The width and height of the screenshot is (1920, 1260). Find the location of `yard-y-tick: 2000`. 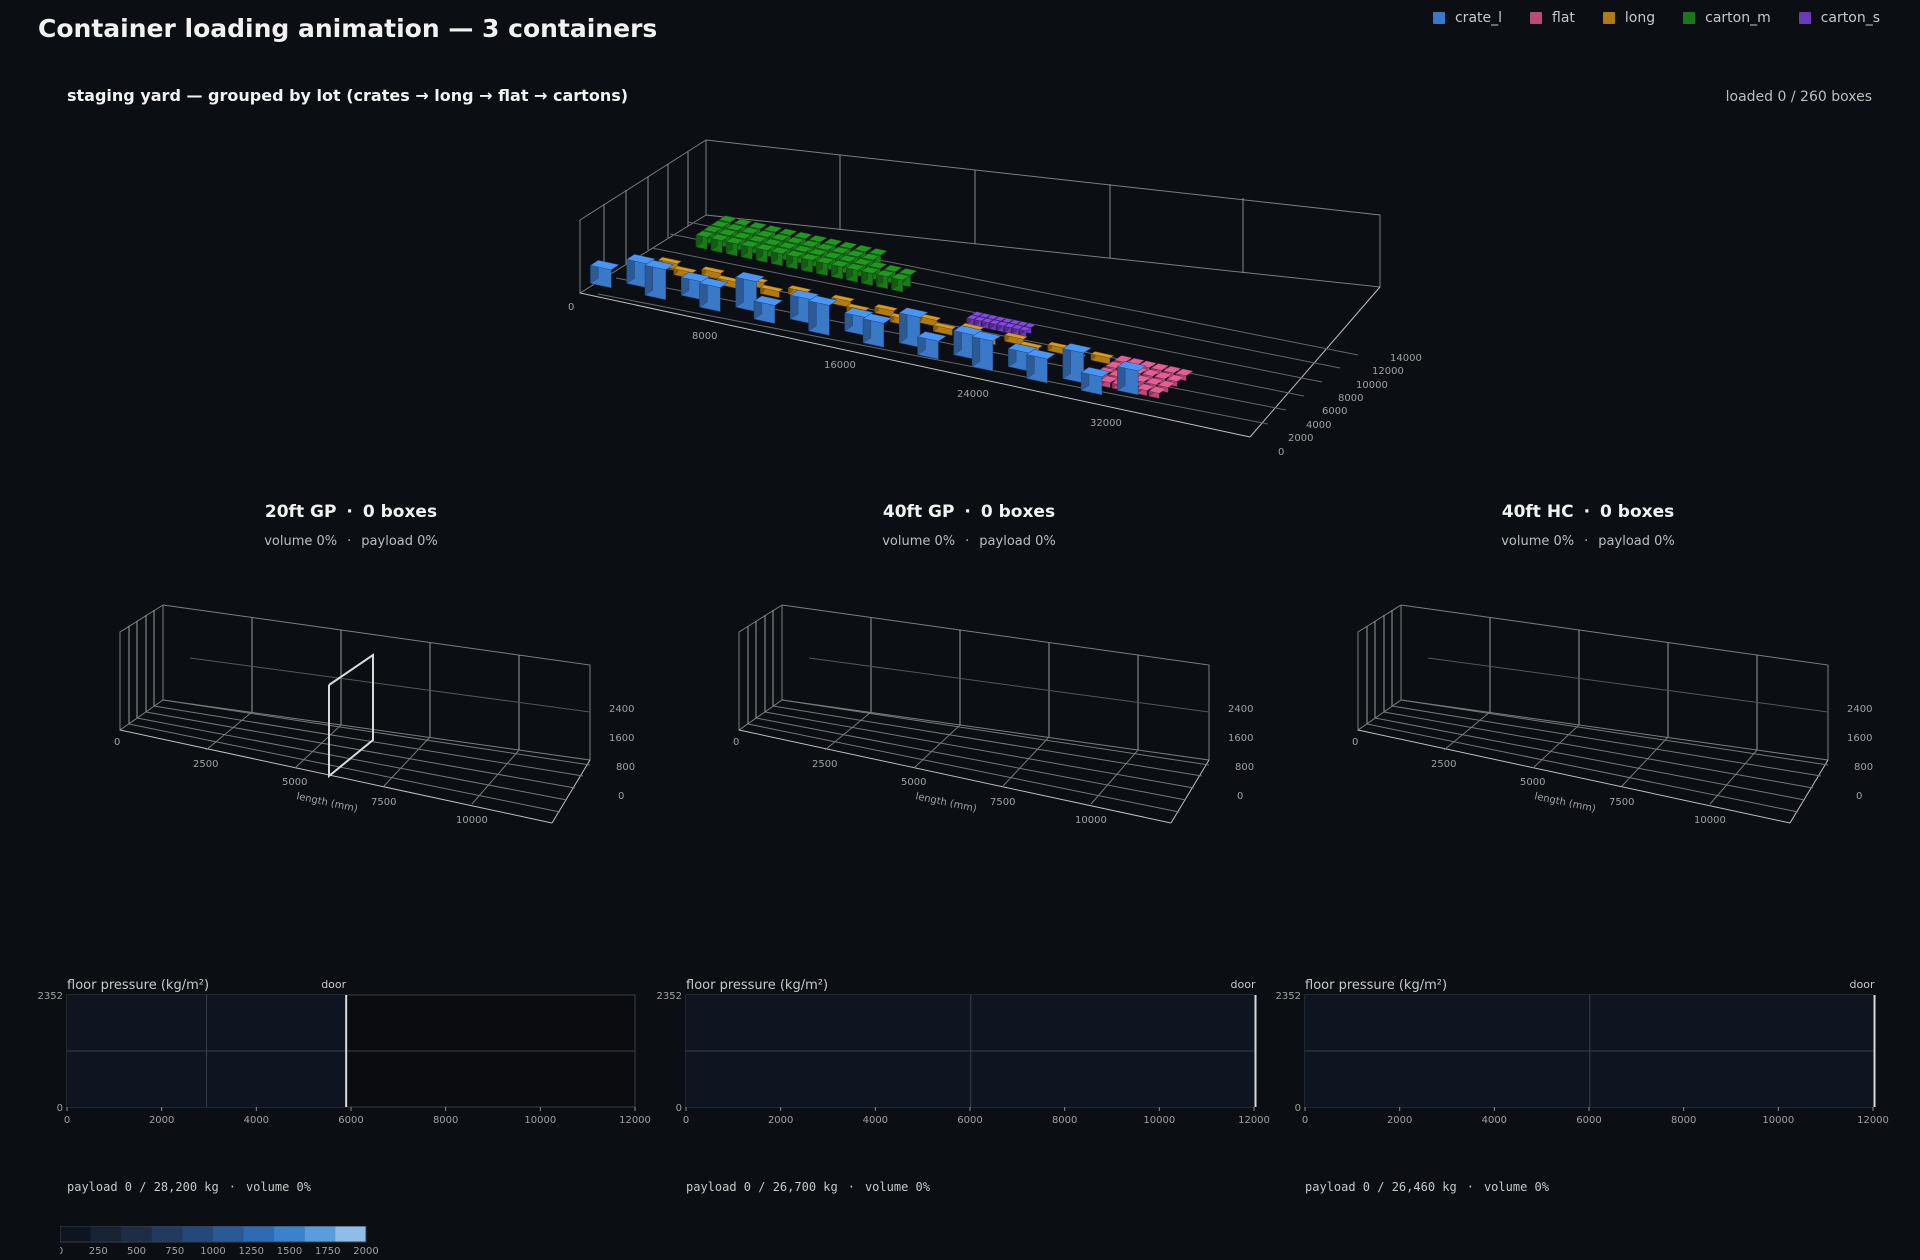

yard-y-tick: 2000 is located at coordinates (1300, 438).